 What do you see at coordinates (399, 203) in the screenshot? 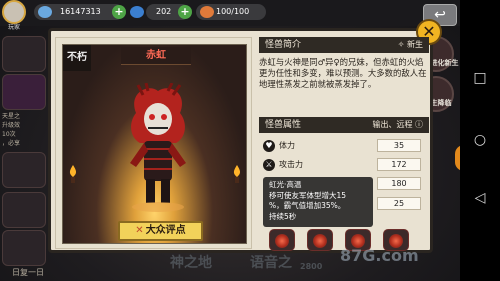
I see `stat-value: 25` at bounding box center [399, 203].